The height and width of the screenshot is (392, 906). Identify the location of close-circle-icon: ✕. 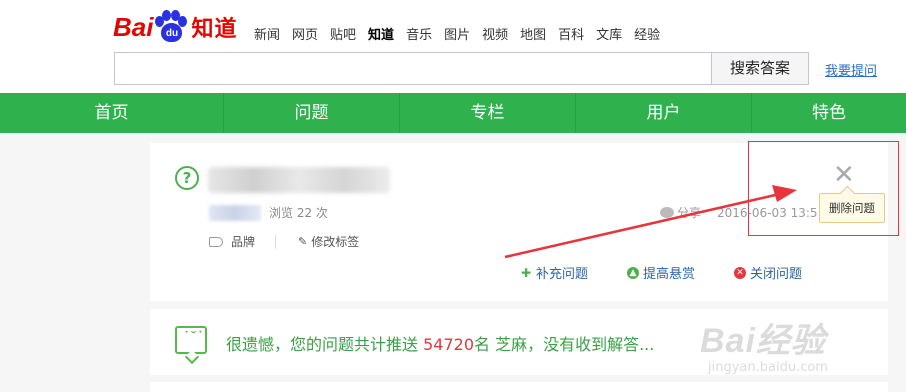
(740, 272).